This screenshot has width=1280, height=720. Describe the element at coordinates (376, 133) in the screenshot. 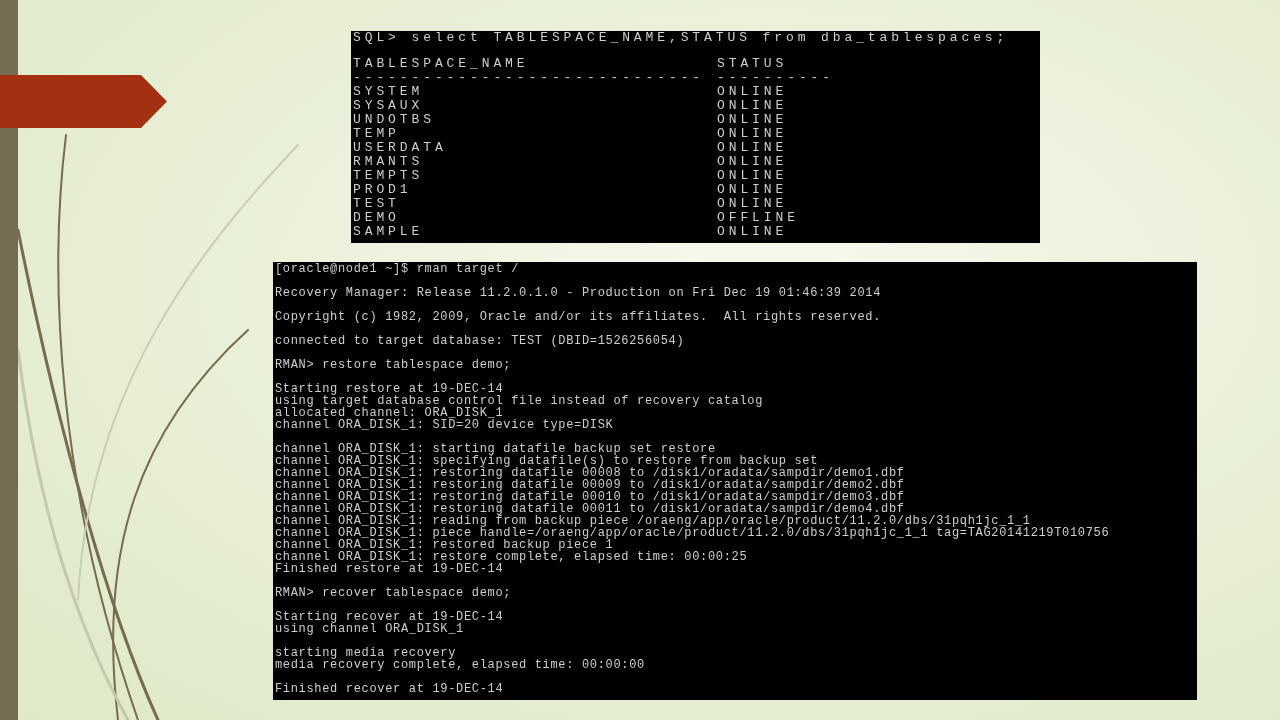

I see `tablespace-name: TEMP` at that location.